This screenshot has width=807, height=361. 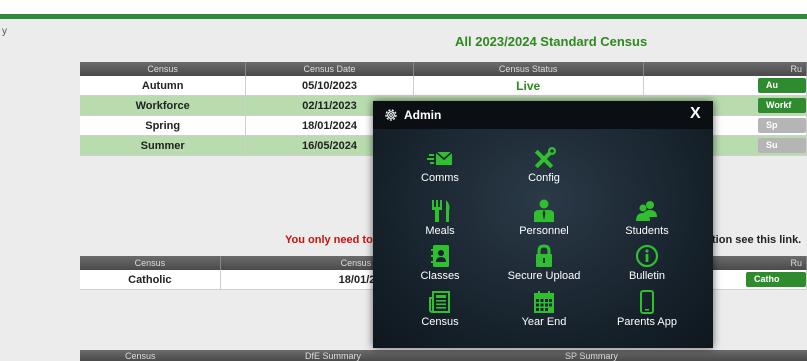 I want to click on admin-tile-census: Census, so click(x=440, y=312).